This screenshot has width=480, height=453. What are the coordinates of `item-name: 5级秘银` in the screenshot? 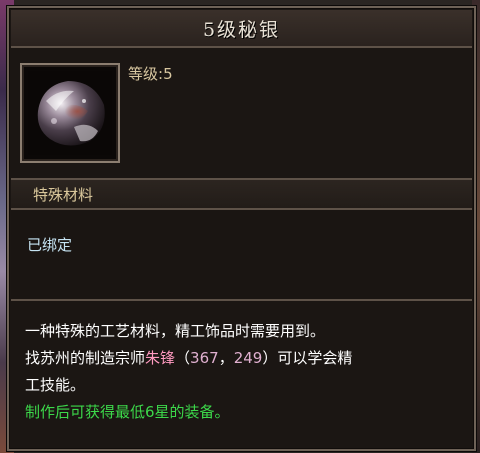 It's located at (241, 29).